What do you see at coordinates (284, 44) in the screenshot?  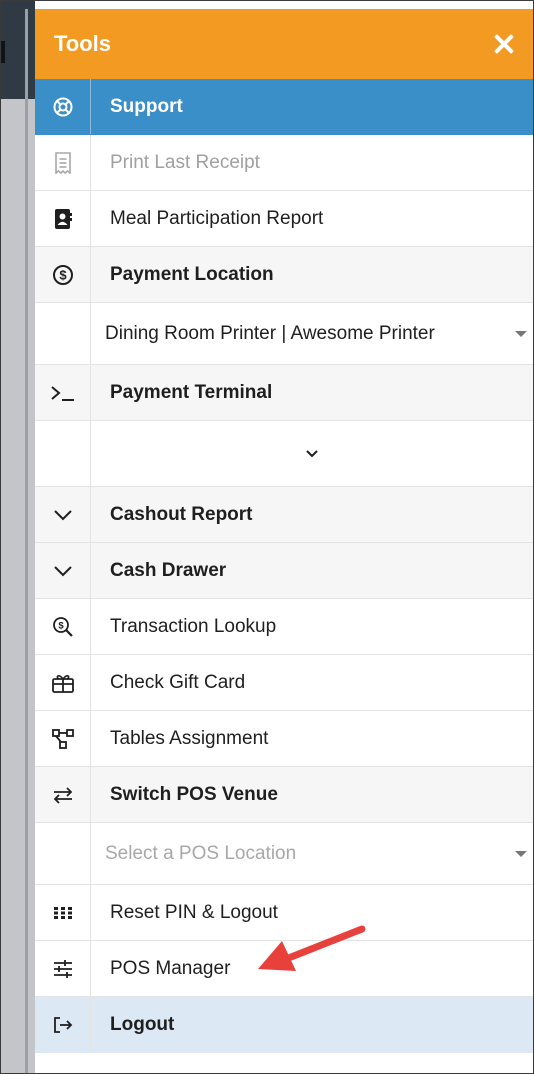 I see `drawer-header: Tools` at bounding box center [284, 44].